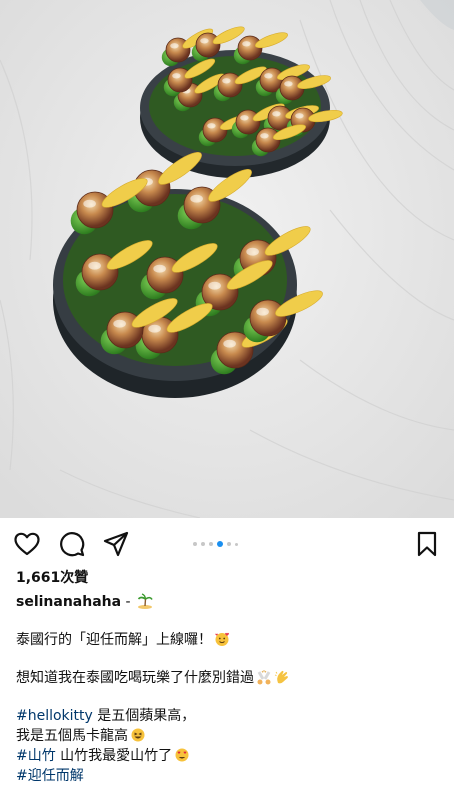 The image size is (454, 798). Describe the element at coordinates (215, 544) in the screenshot. I see `carousel-indicator` at that location.